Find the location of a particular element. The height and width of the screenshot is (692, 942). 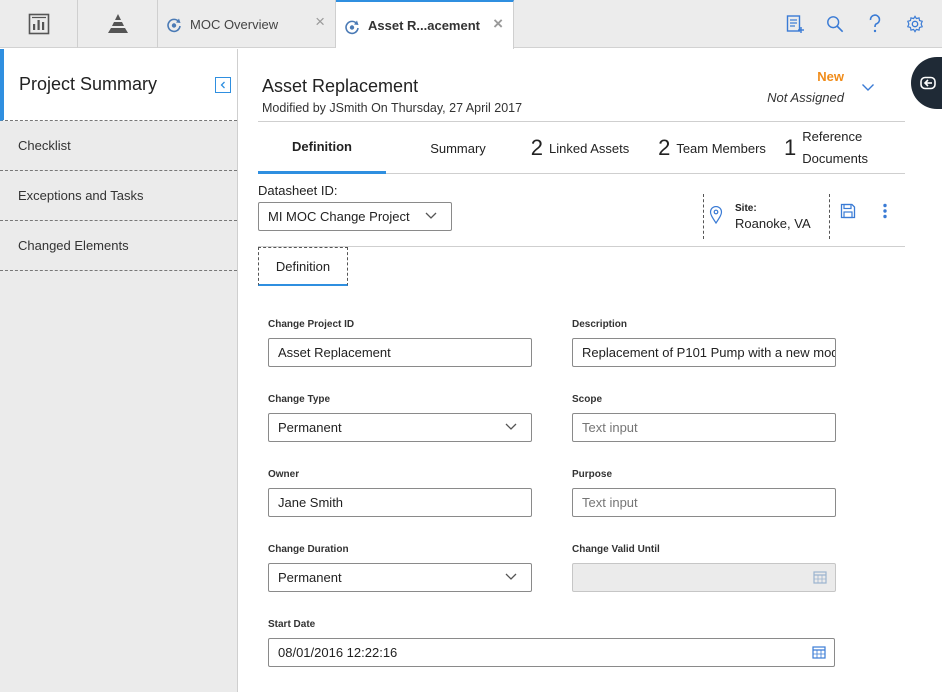

record-title: Asset Replacement is located at coordinates (340, 86).